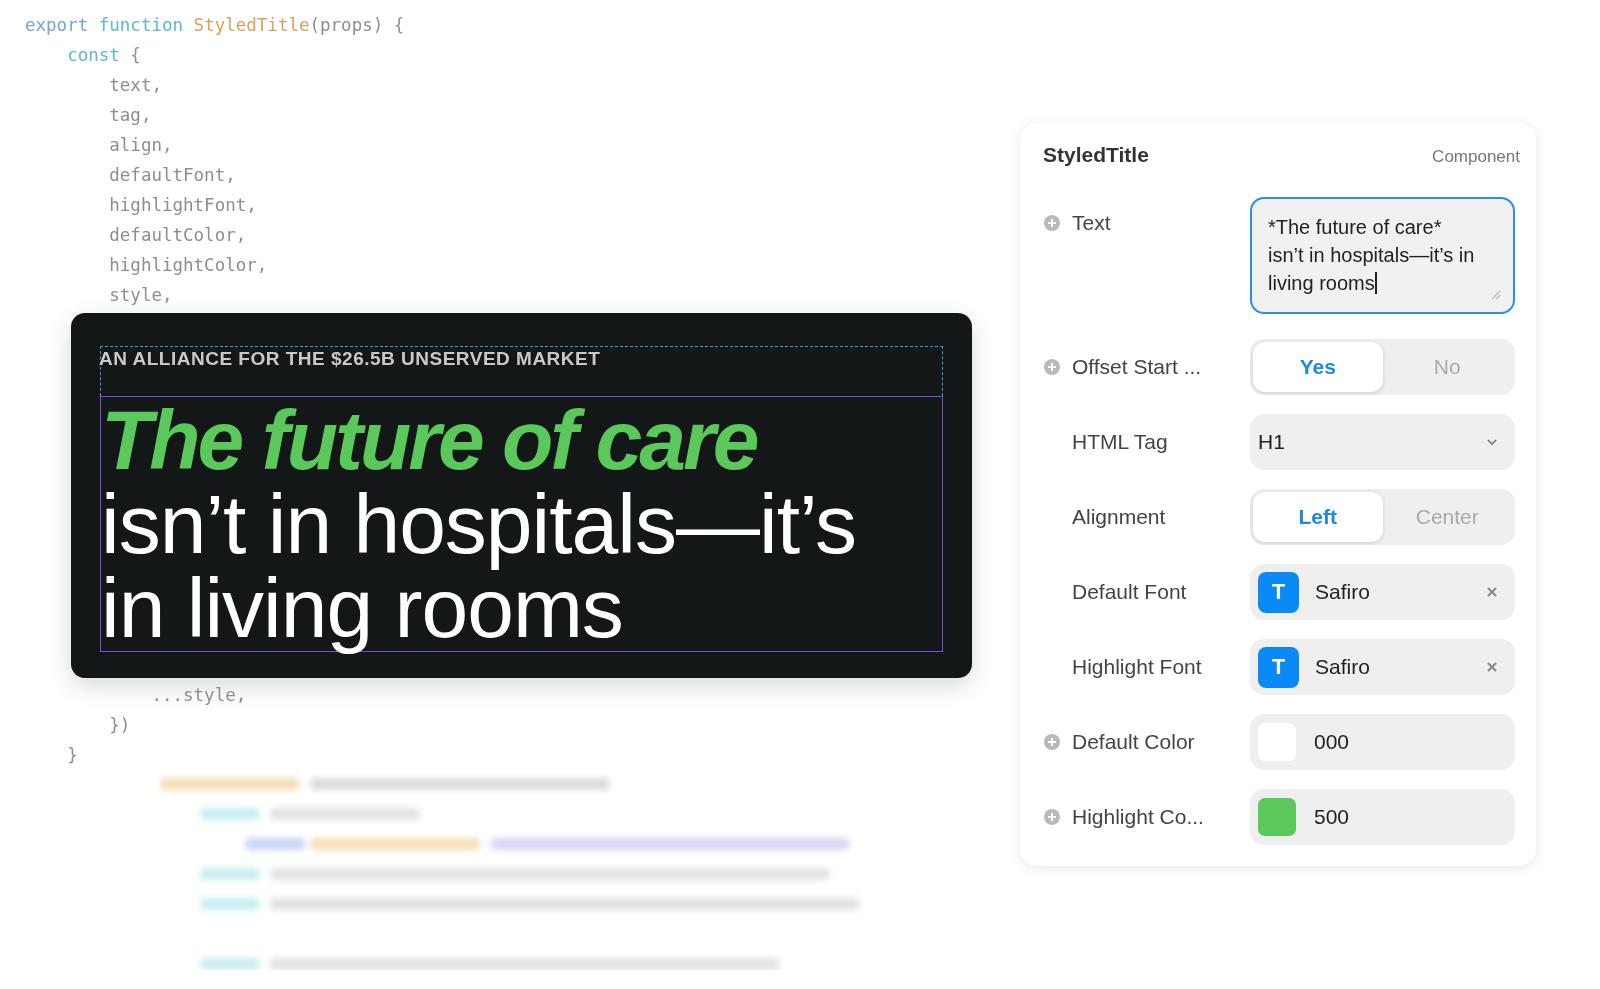 The height and width of the screenshot is (989, 1600). Describe the element at coordinates (135, 85) in the screenshot. I see `code-token: text,` at that location.